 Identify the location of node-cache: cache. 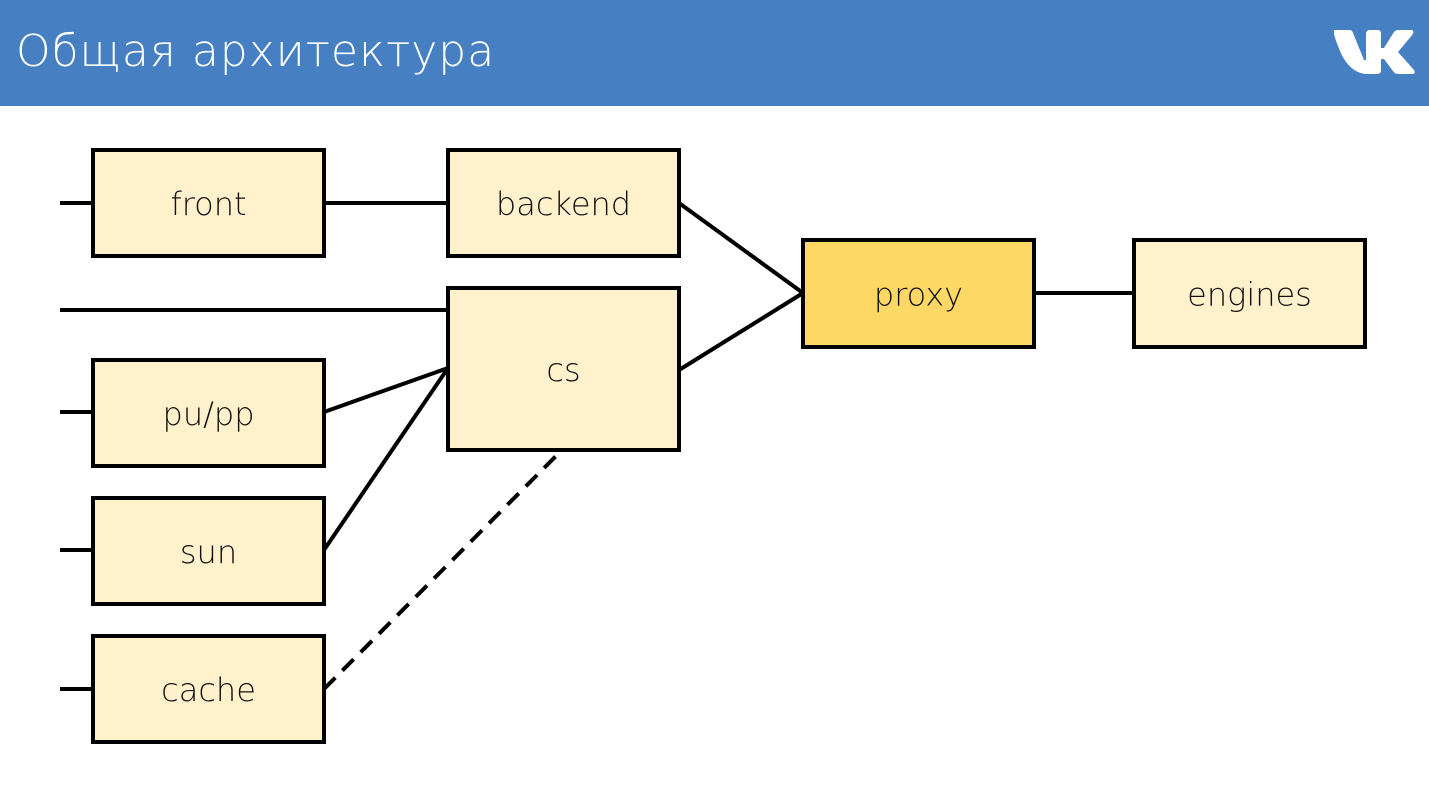
(208, 689).